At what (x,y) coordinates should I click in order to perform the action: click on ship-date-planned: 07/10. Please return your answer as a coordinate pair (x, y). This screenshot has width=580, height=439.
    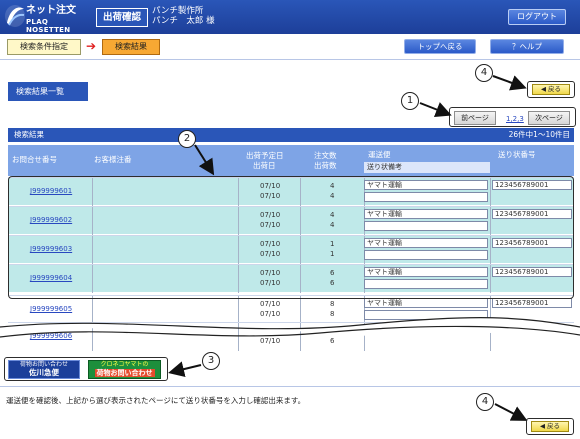
    Looking at the image, I should click on (270, 304).